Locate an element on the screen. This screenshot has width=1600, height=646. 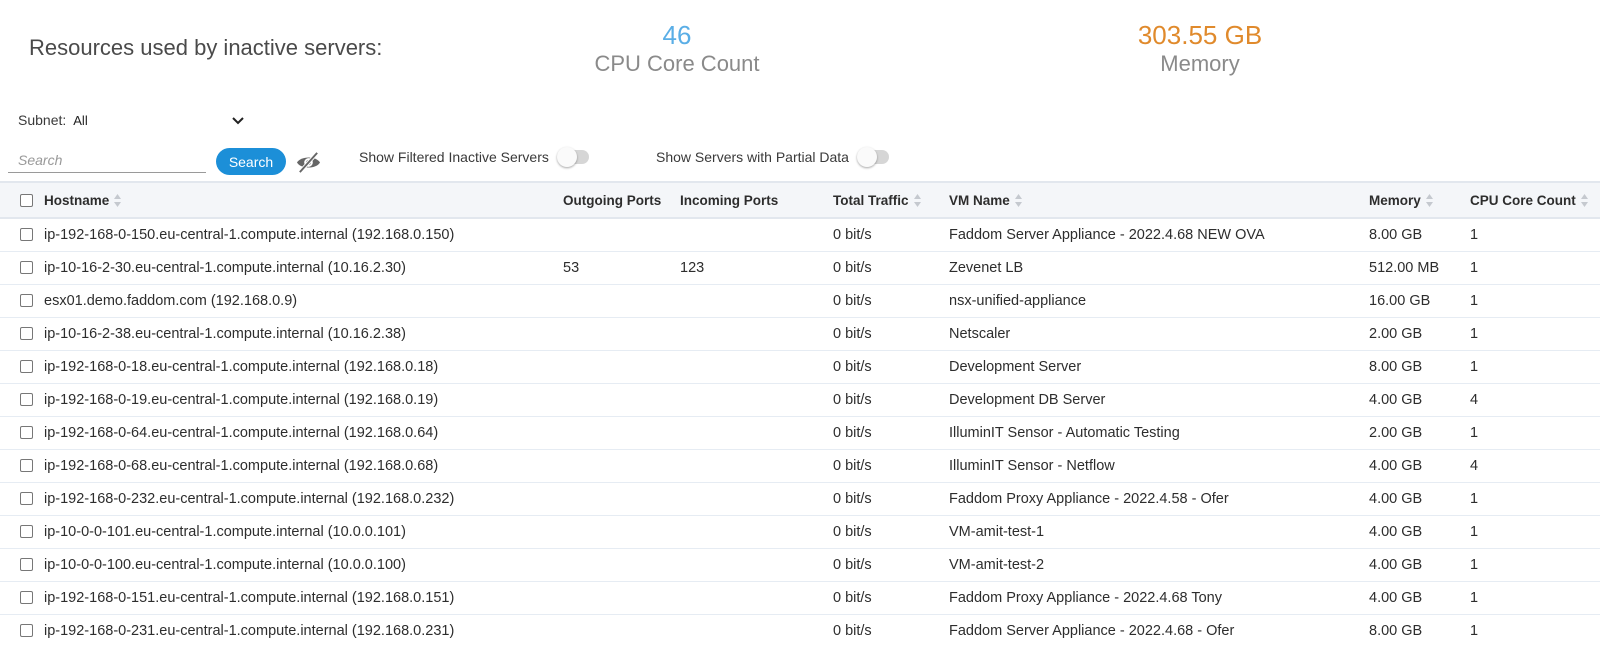
header-outgoing-ports: Outgoing Ports is located at coordinates (621, 200).